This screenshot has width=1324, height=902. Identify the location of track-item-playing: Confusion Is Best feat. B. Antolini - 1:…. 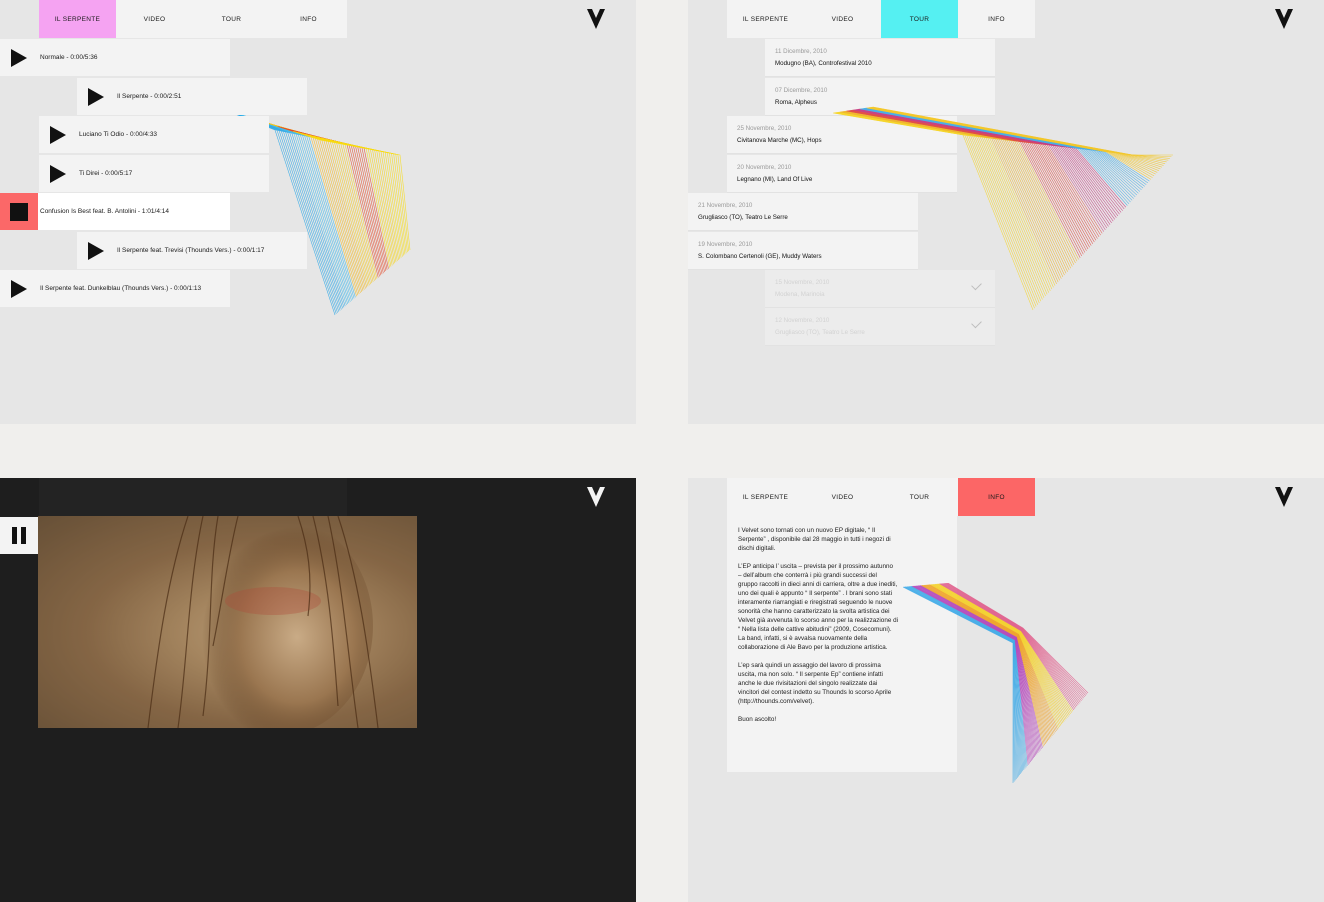
(115, 211).